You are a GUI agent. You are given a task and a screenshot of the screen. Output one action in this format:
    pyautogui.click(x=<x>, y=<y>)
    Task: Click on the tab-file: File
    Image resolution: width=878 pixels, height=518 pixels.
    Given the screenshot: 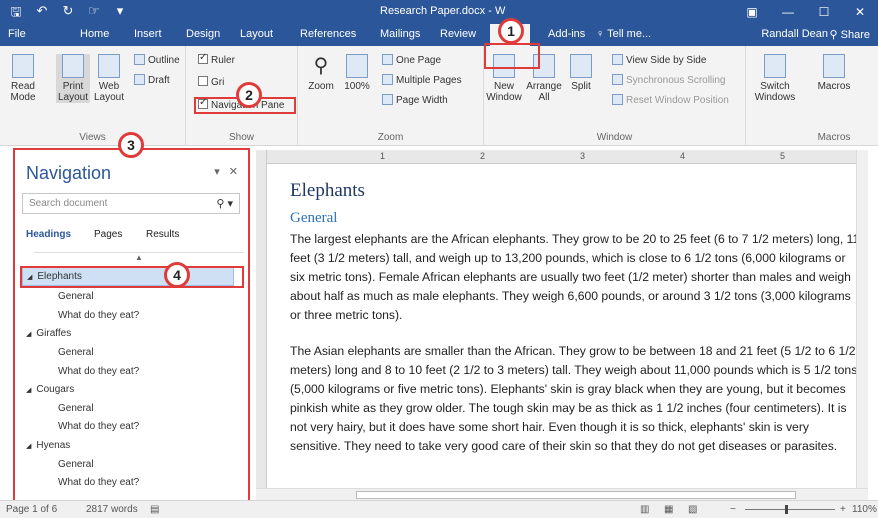 What is the action you would take?
    pyautogui.click(x=17, y=34)
    